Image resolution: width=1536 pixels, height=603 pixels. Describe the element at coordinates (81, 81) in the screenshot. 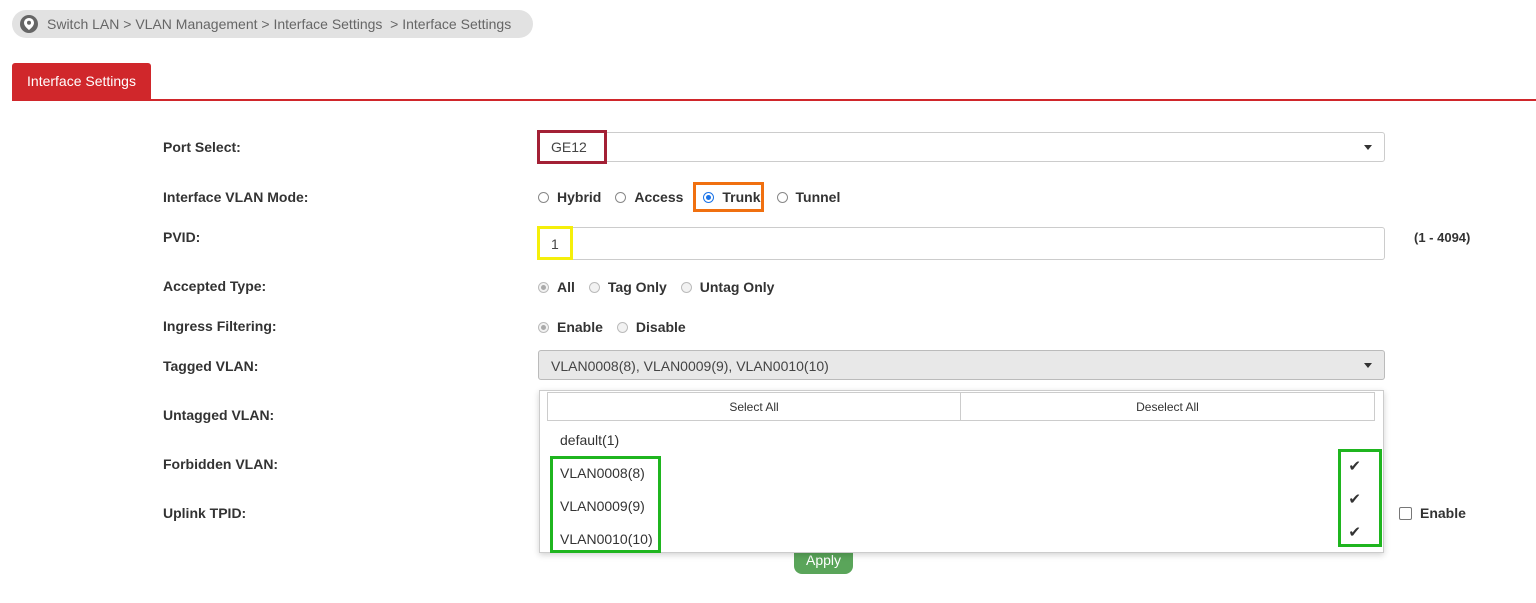

I see `tab-interface-settings: Interface Settings` at that location.